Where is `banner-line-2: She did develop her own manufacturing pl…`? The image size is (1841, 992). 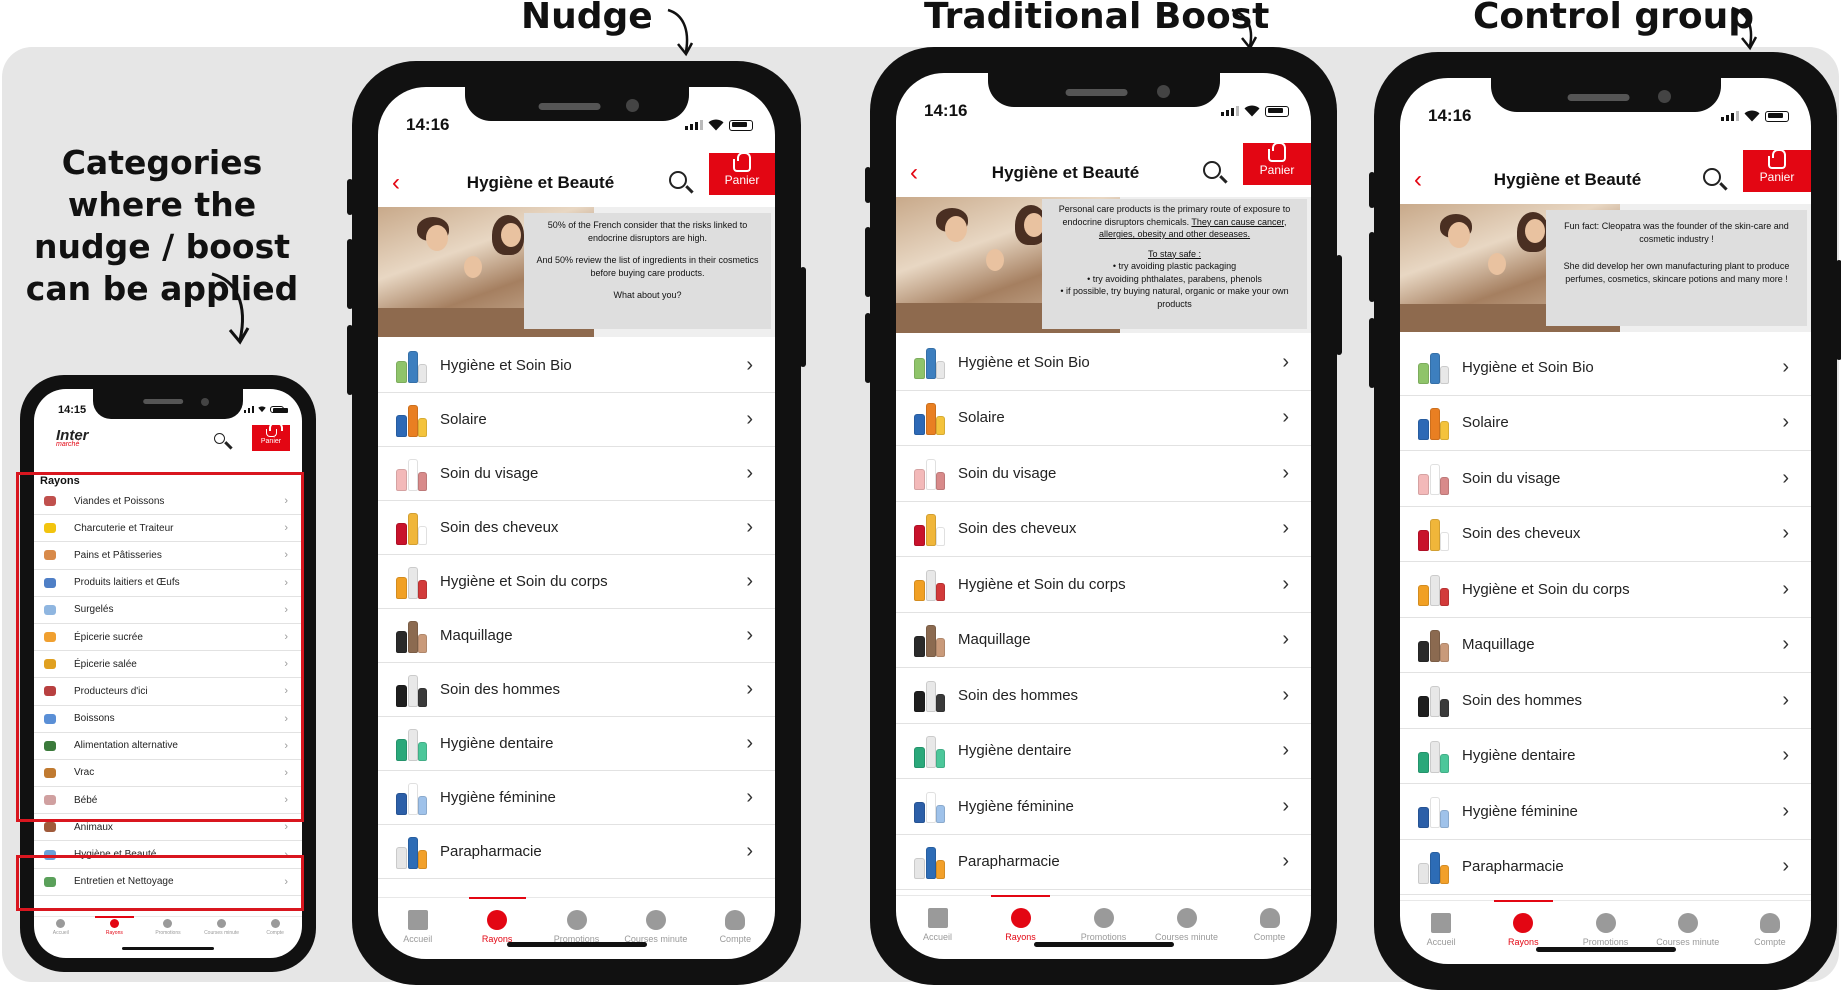 banner-line-2: She did develop her own manufacturing pl… is located at coordinates (1676, 272).